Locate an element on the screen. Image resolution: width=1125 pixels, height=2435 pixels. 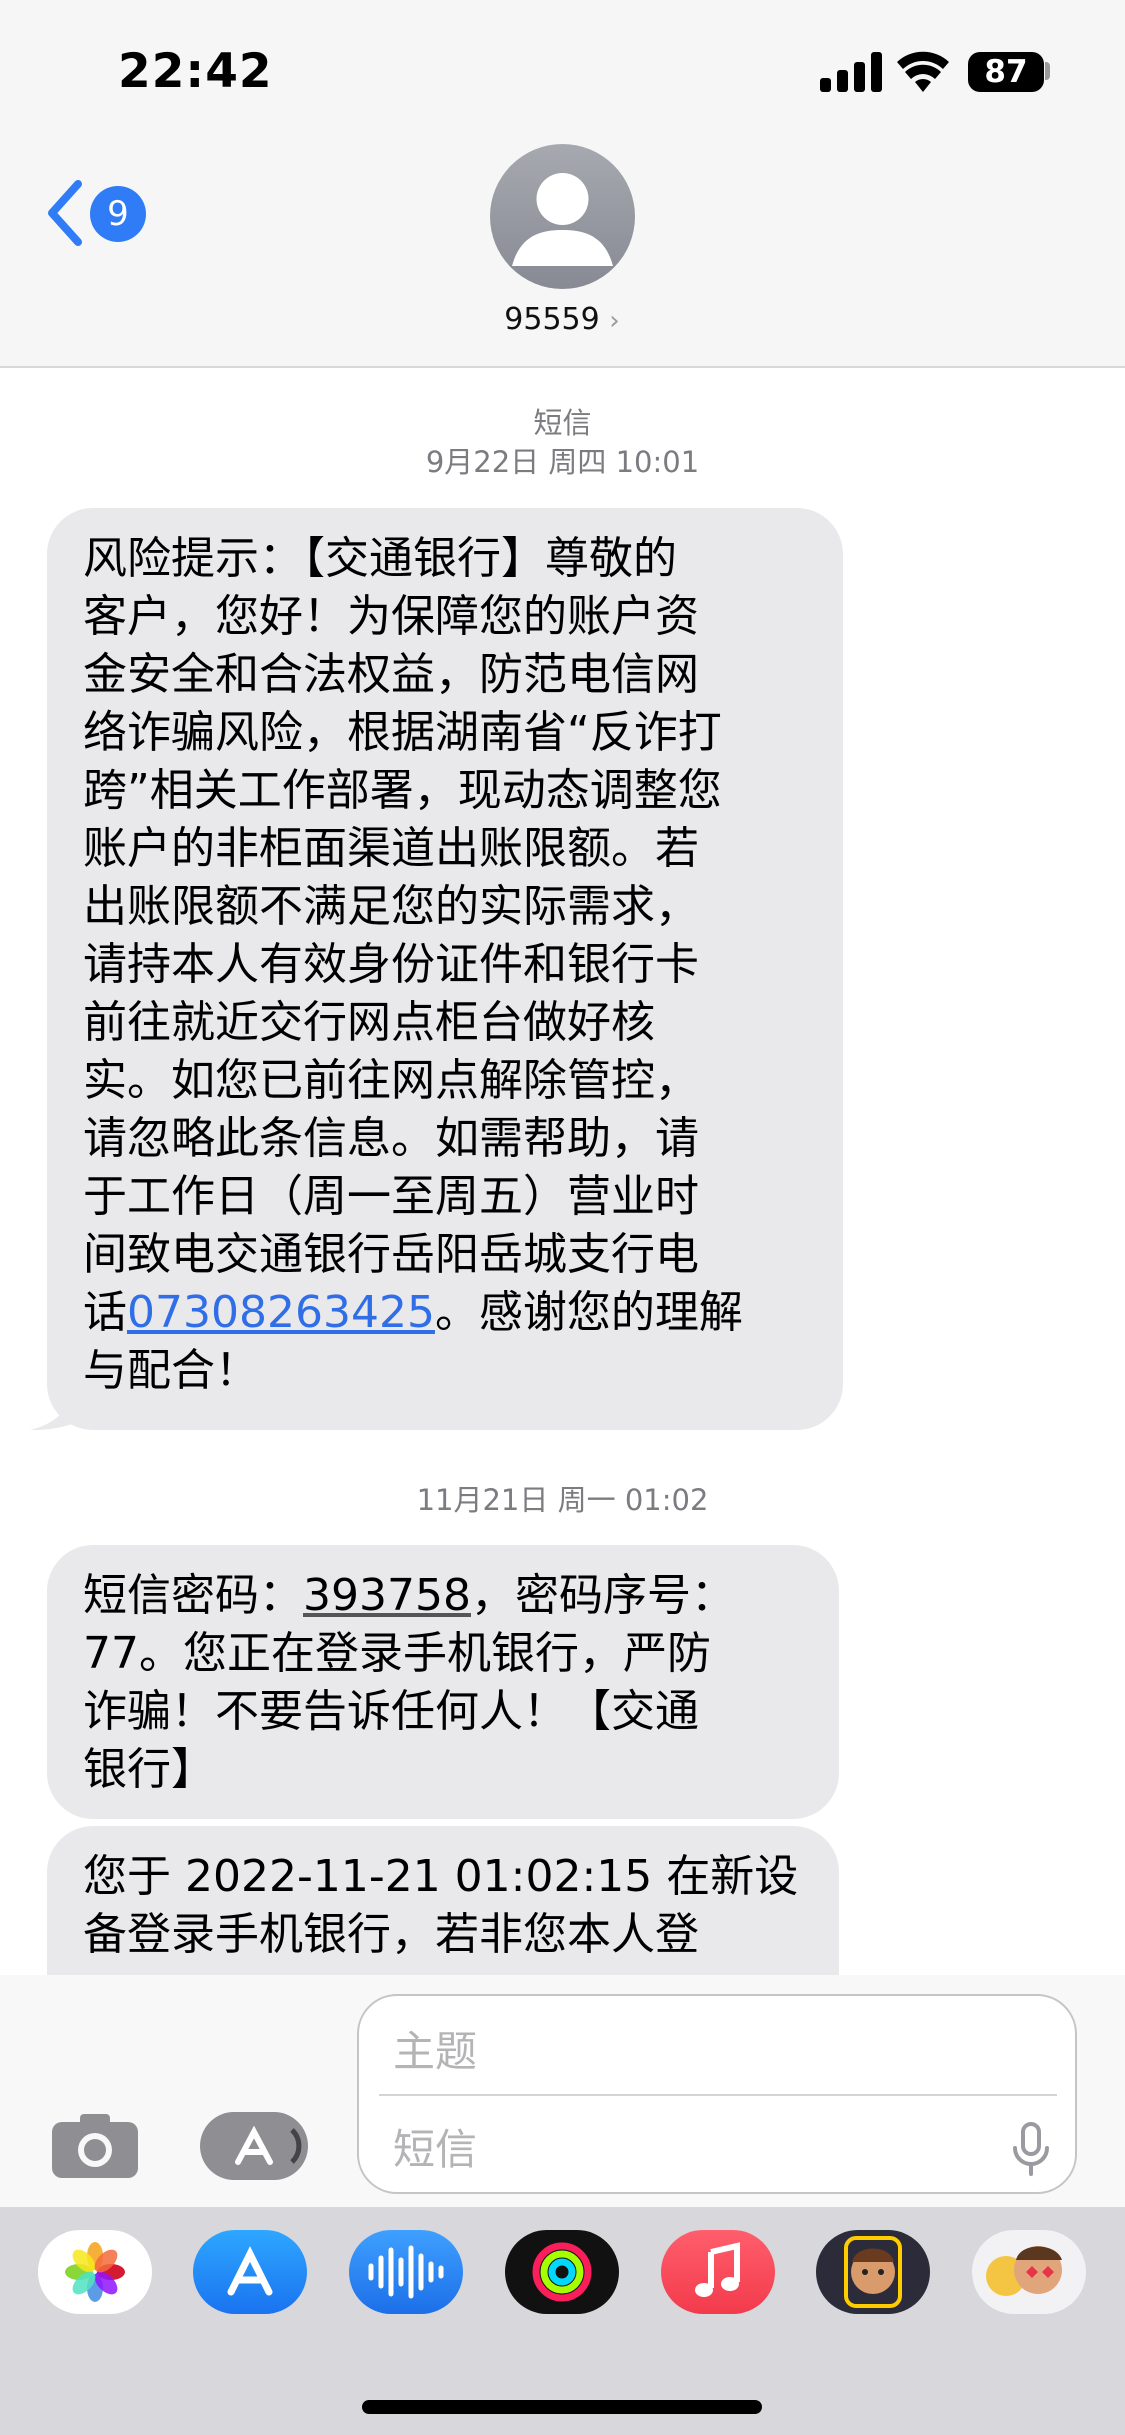
bubble-tail is located at coordinates (55, 1410).